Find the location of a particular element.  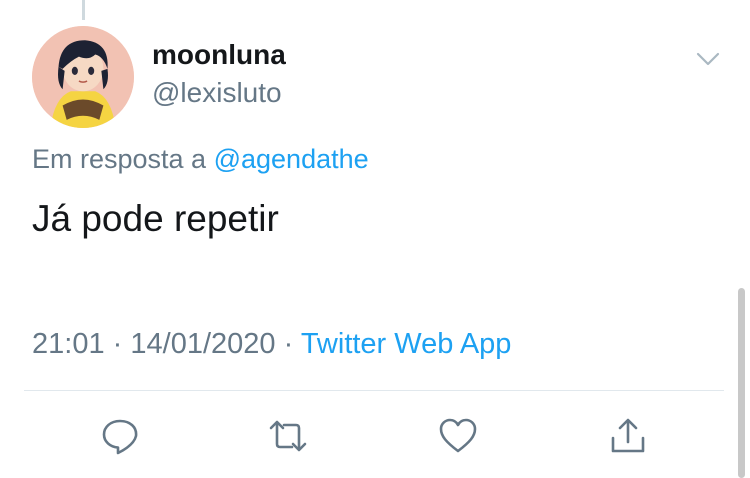

reply-context: Em resposta a @agendathe is located at coordinates (200, 159).